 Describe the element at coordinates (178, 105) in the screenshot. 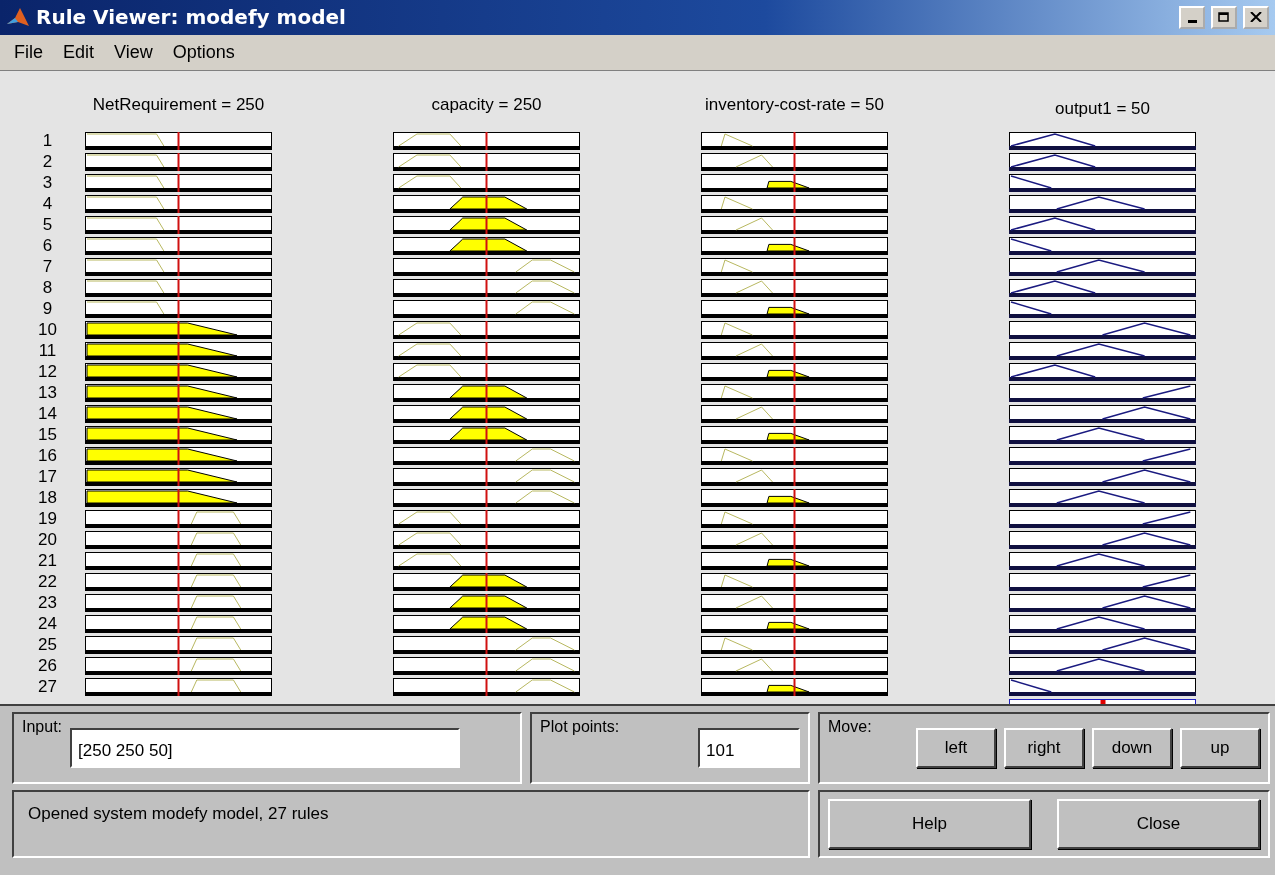

I see `variable-label: NetRequirement = 250` at that location.